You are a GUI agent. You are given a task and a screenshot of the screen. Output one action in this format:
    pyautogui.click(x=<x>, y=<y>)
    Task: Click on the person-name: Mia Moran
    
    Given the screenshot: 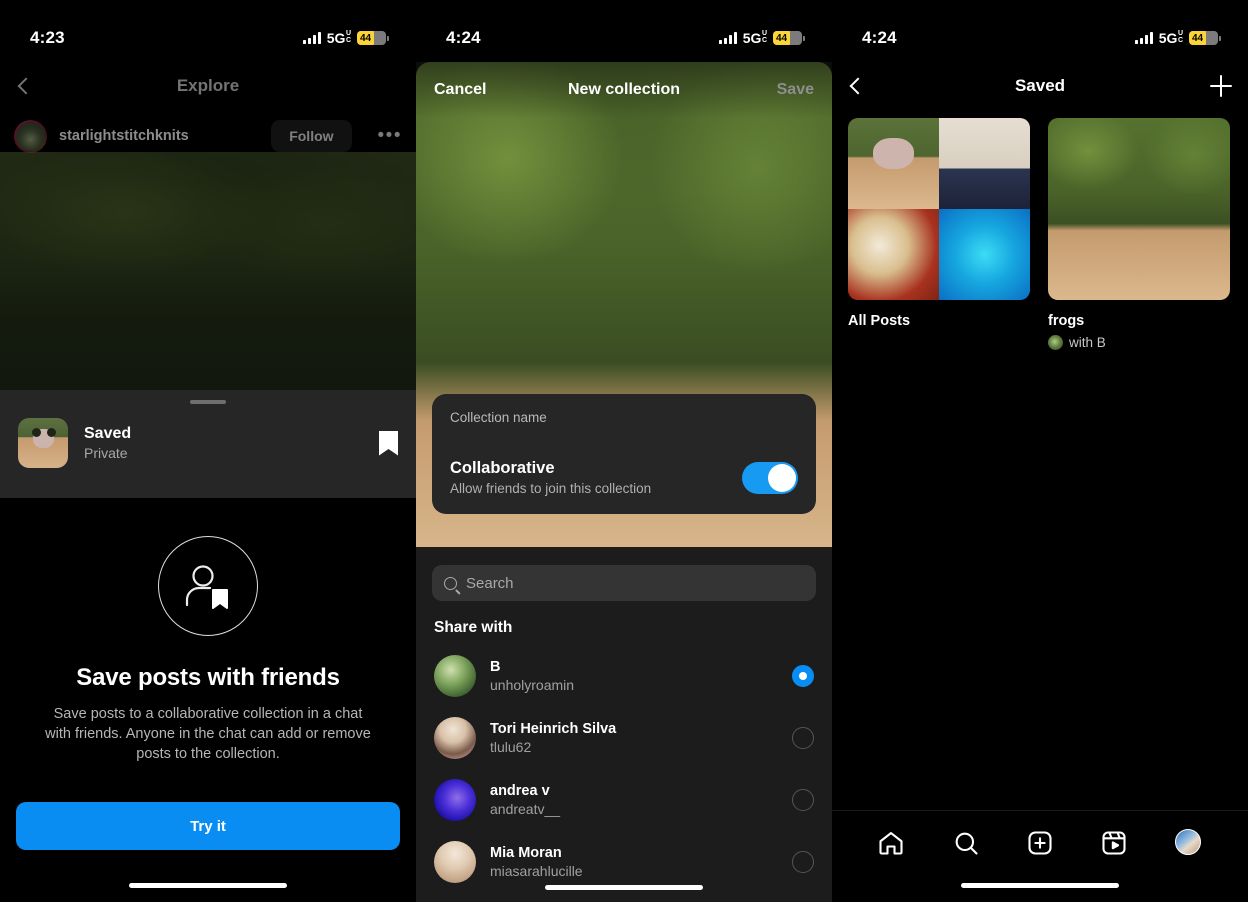 What is the action you would take?
    pyautogui.click(x=526, y=853)
    